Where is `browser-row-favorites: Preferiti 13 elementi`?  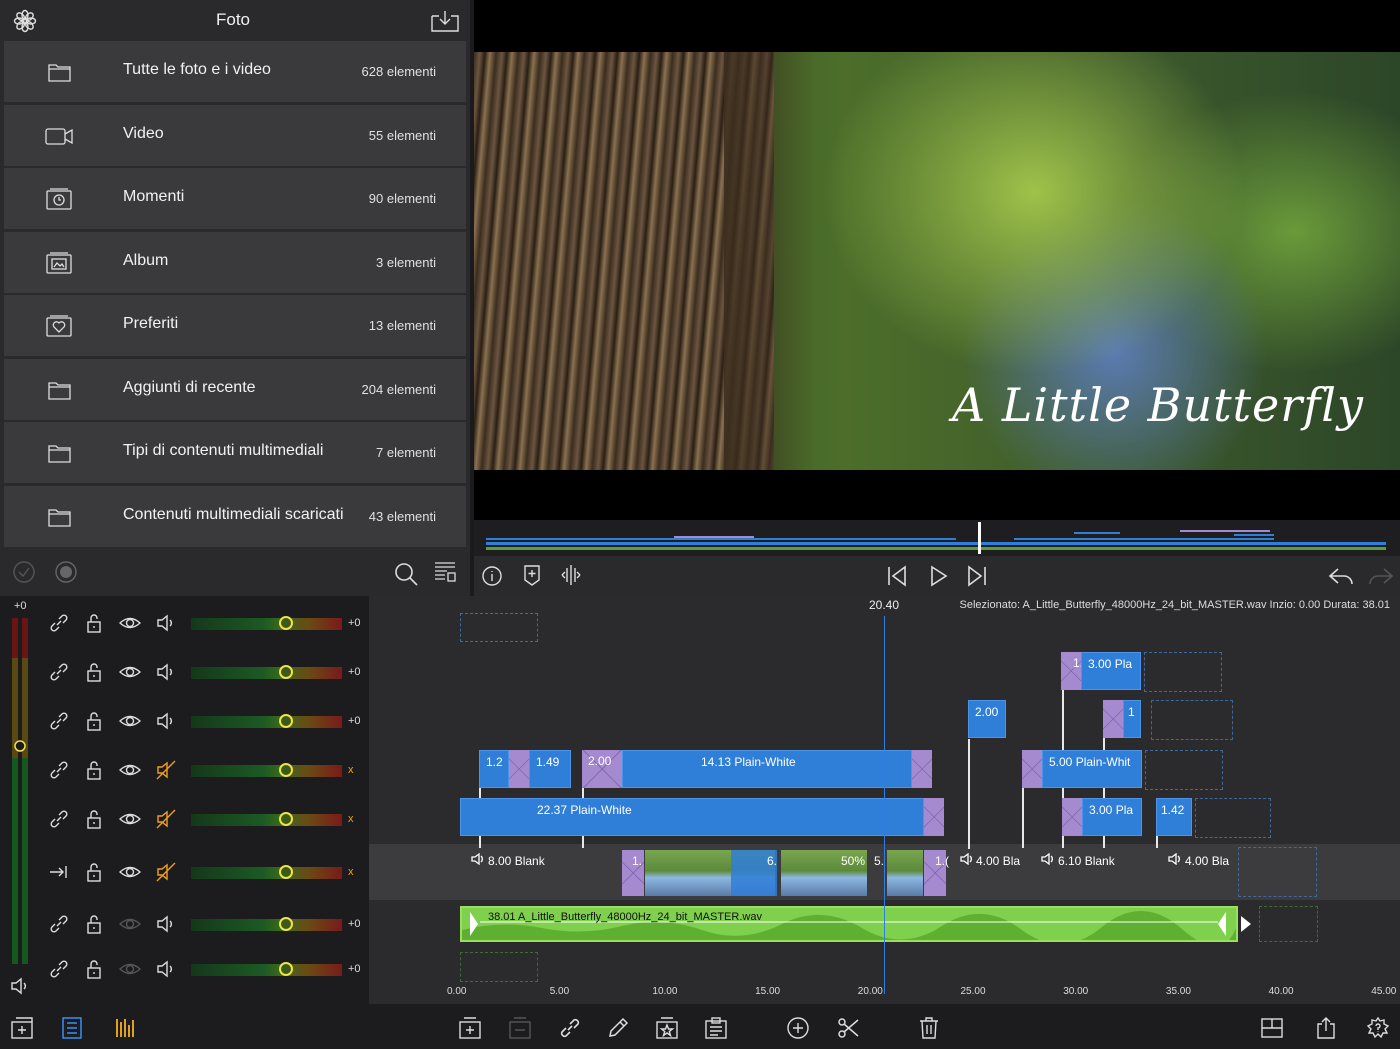
browser-row-favorites: Preferiti 13 elementi is located at coordinates (235, 325).